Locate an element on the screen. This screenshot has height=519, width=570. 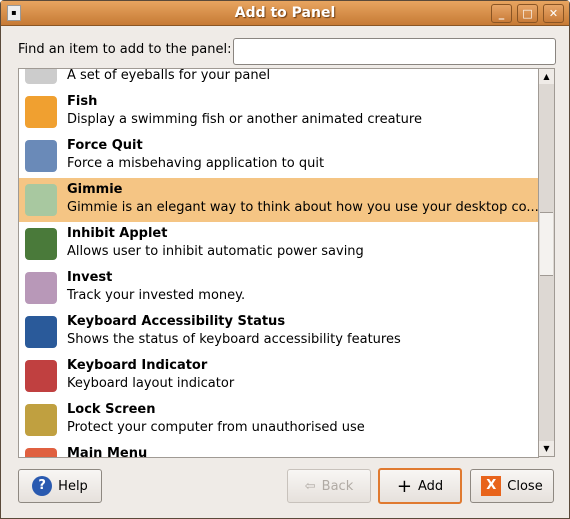
item-description: Keyboard layout indicator is located at coordinates (151, 383).